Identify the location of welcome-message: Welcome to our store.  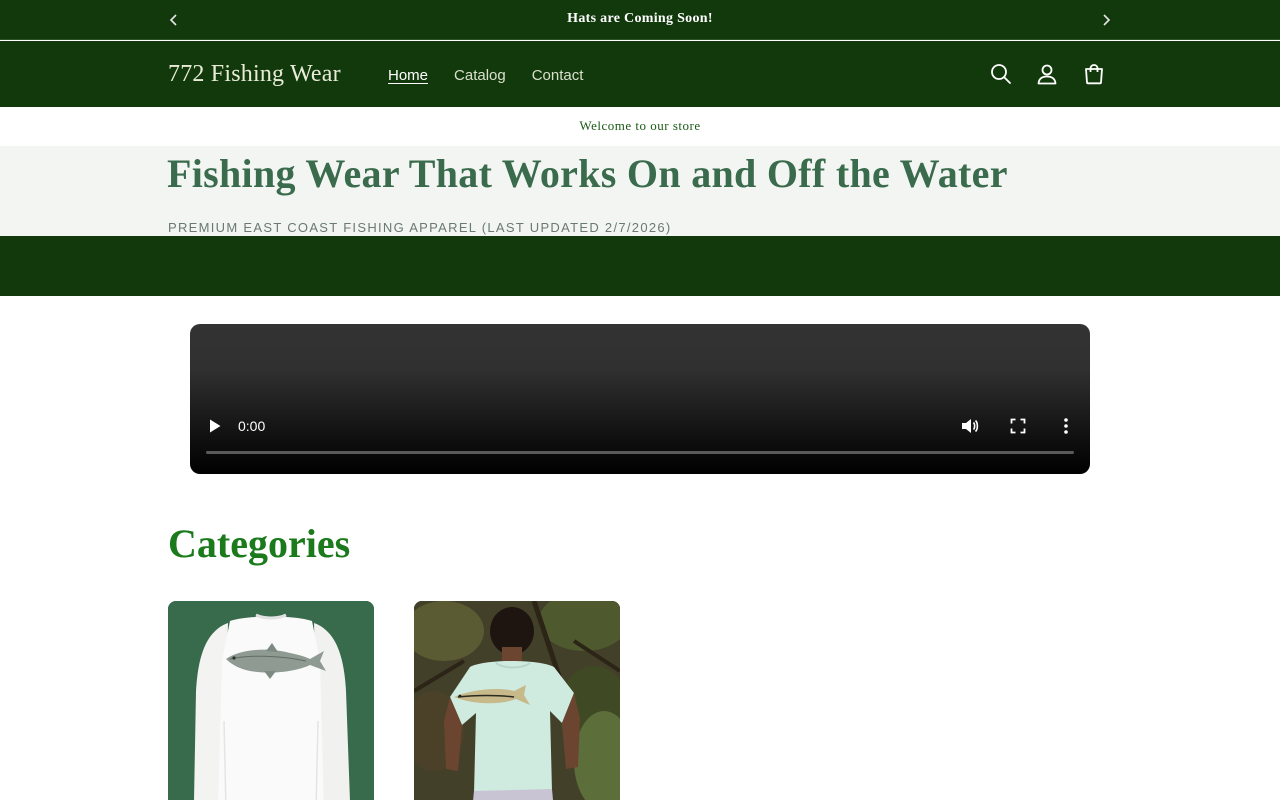
(640, 126).